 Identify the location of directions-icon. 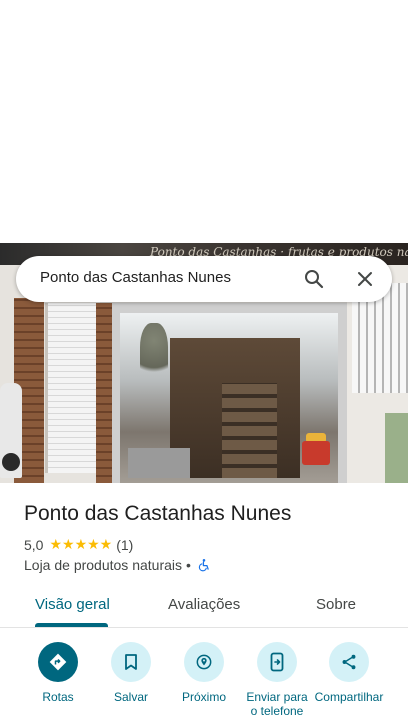
(58, 662).